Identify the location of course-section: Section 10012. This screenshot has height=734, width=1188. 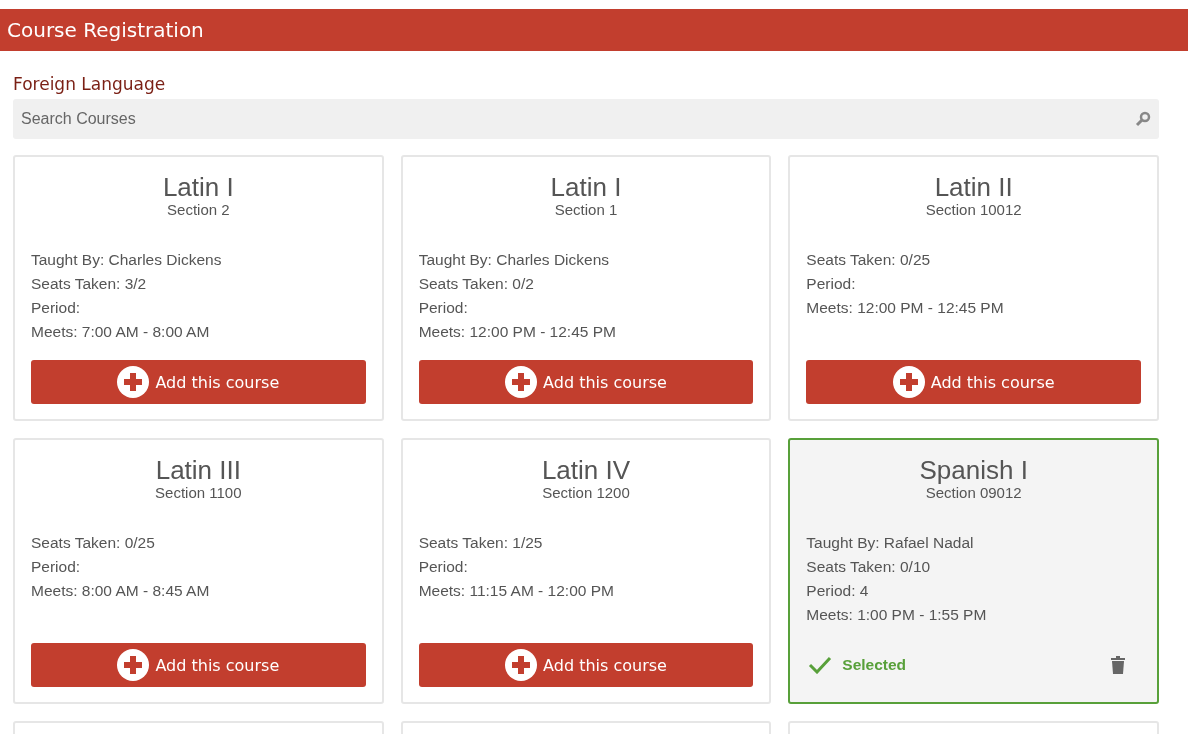
(973, 210).